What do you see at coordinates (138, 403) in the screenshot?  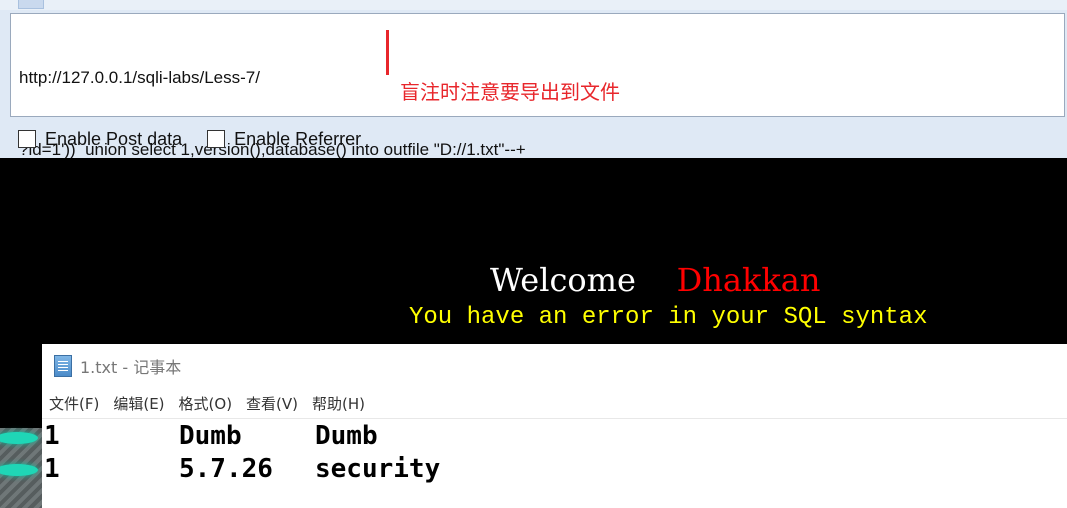 I see `menu-edit: 编辑(E)` at bounding box center [138, 403].